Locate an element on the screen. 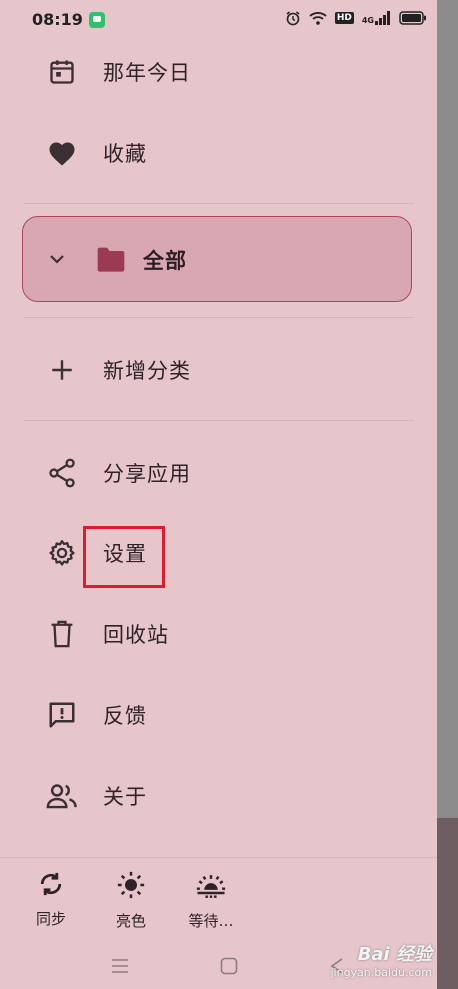  people-icon is located at coordinates (62, 796).